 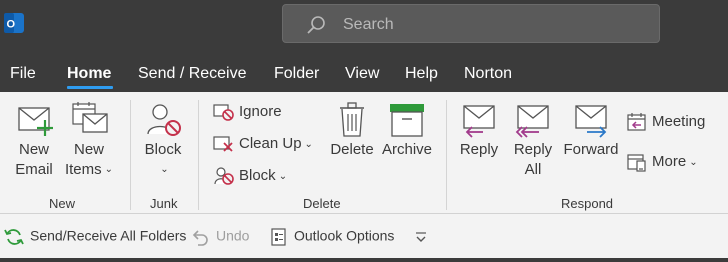 What do you see at coordinates (407, 120) in the screenshot?
I see `archive-icon` at bounding box center [407, 120].